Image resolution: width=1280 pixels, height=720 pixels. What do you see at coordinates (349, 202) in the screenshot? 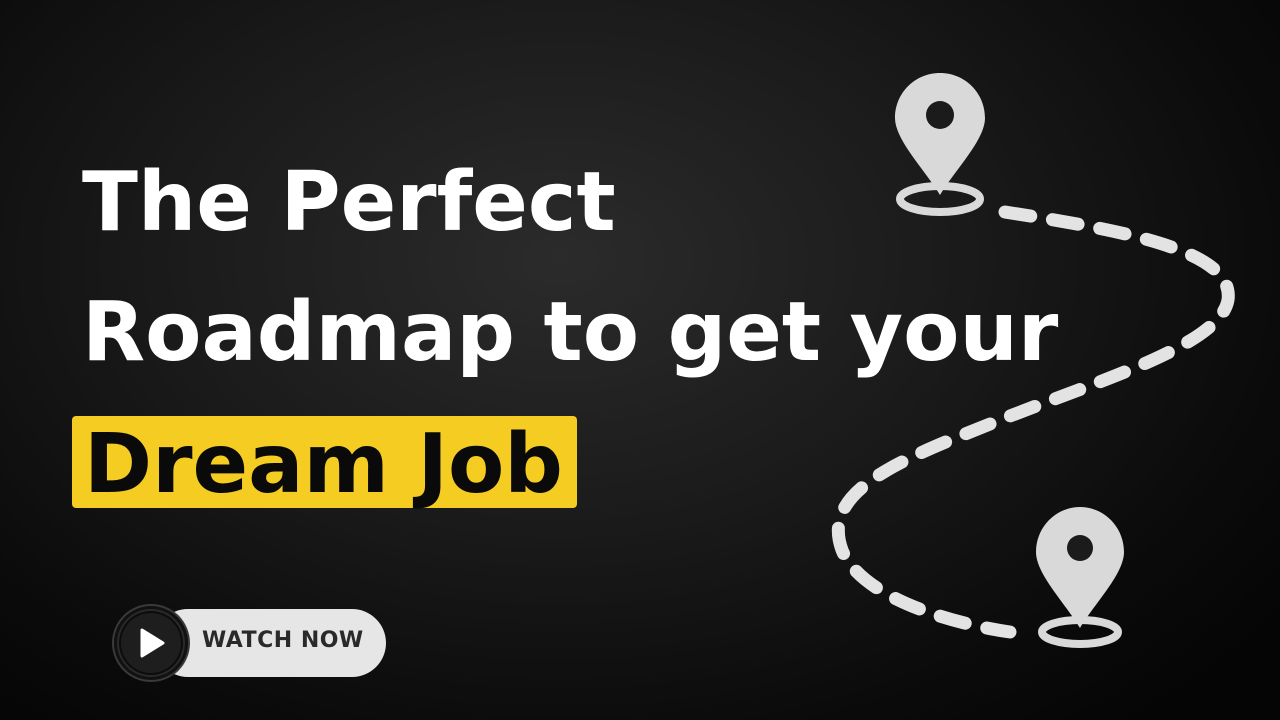
I see `headline-line-1: The Perfect` at bounding box center [349, 202].